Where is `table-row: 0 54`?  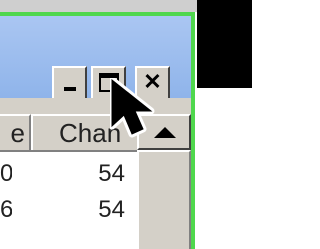 table-row: 0 54 is located at coordinates (68, 174).